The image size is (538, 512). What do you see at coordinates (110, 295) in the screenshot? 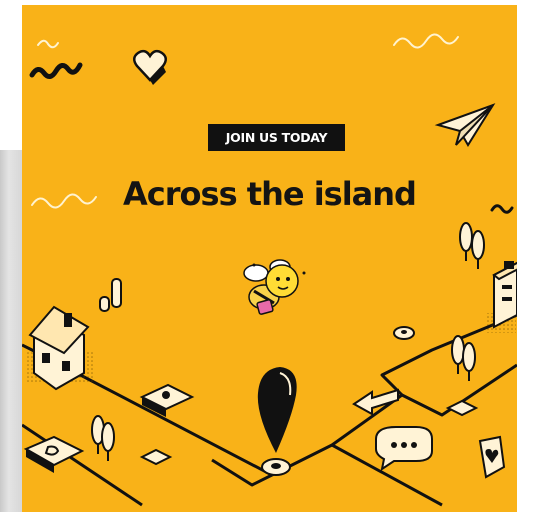
I see `coin-stack-icon` at bounding box center [110, 295].